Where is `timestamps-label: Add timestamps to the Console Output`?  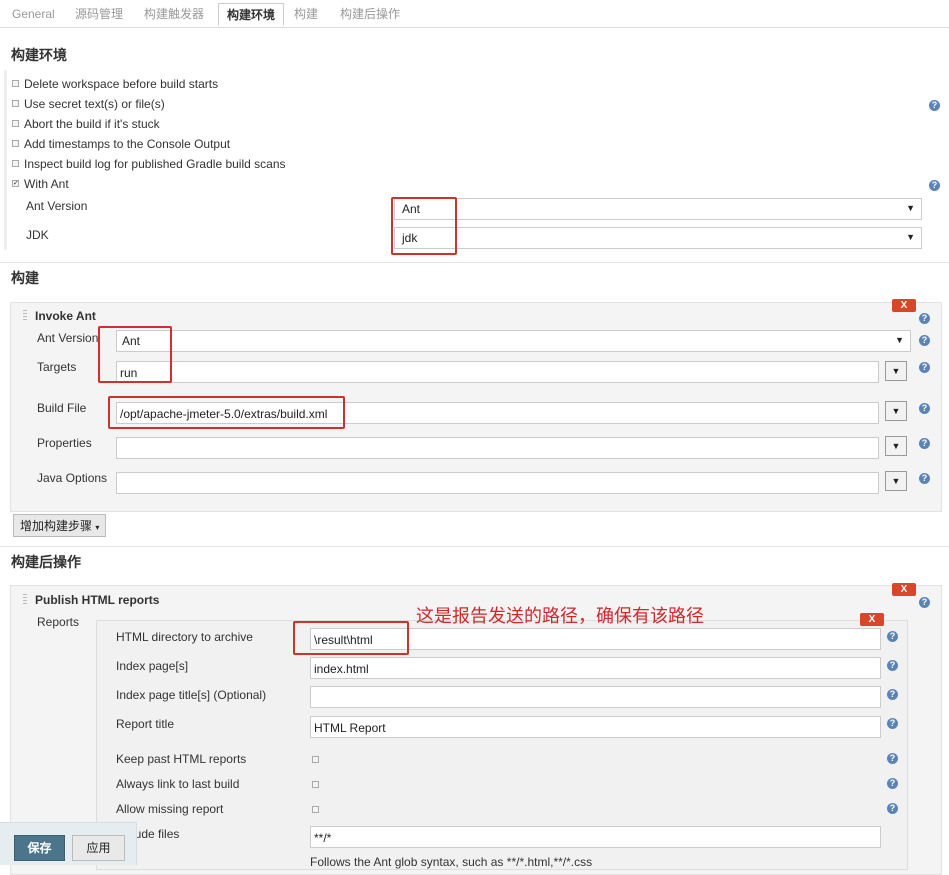 timestamps-label: Add timestamps to the Console Output is located at coordinates (127, 144).